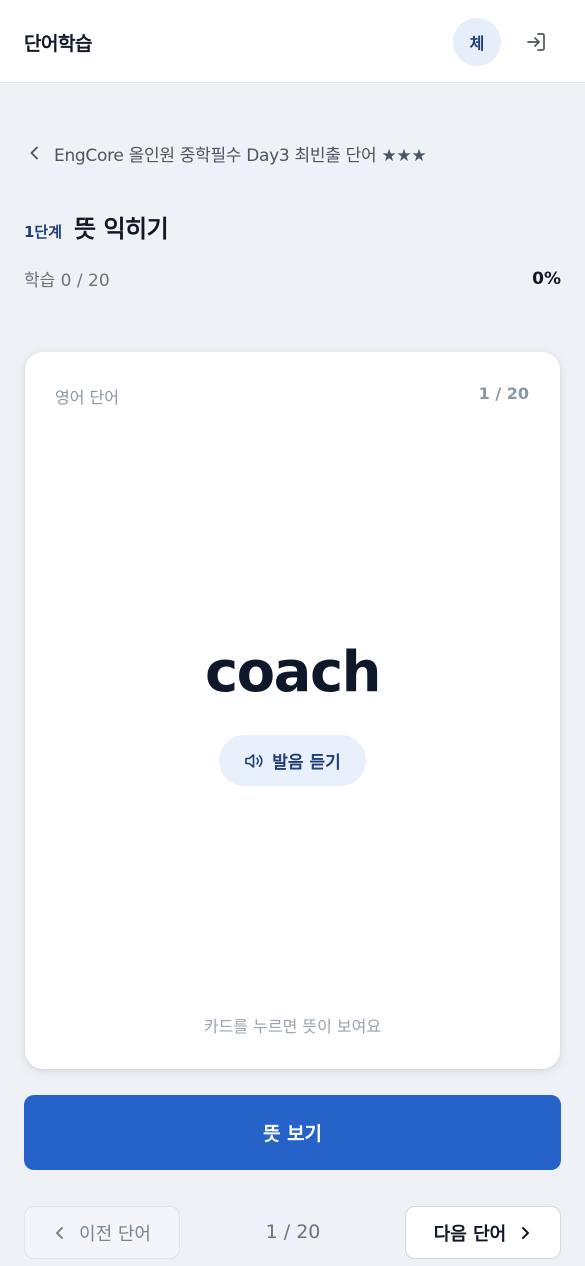 The width and height of the screenshot is (585, 1266). I want to click on stage-label: 1단계, so click(43, 232).